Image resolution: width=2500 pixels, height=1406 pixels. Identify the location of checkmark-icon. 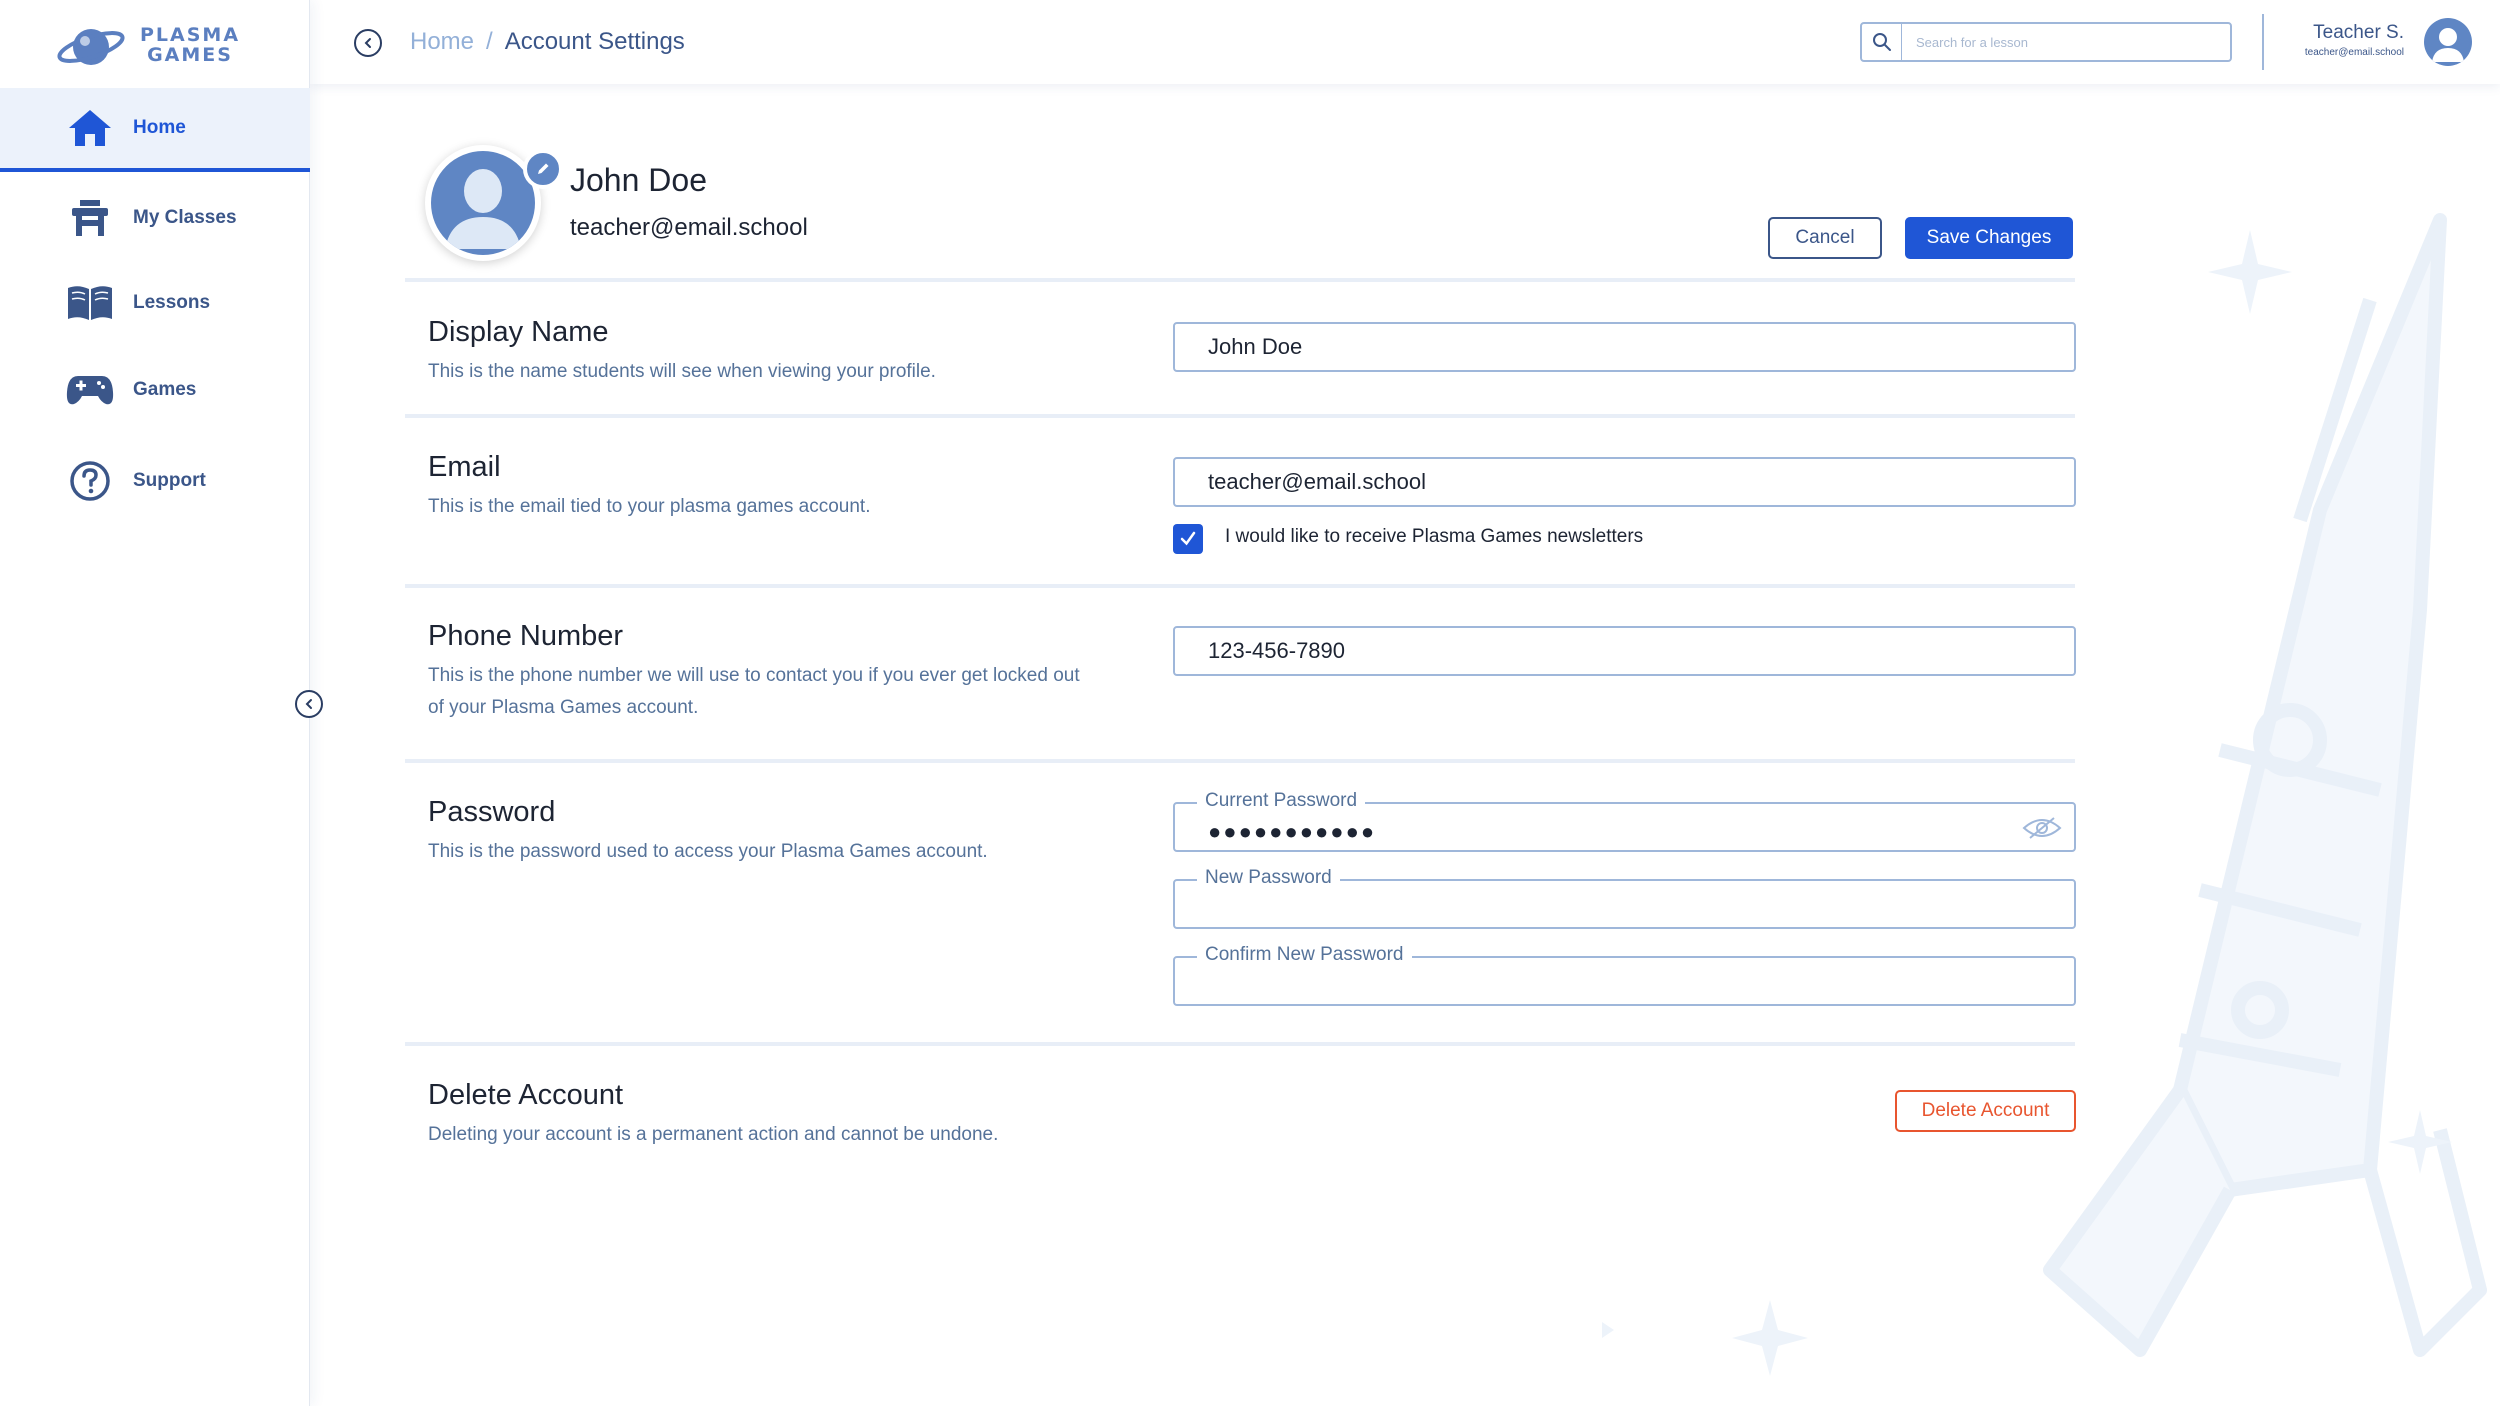
(1188, 538).